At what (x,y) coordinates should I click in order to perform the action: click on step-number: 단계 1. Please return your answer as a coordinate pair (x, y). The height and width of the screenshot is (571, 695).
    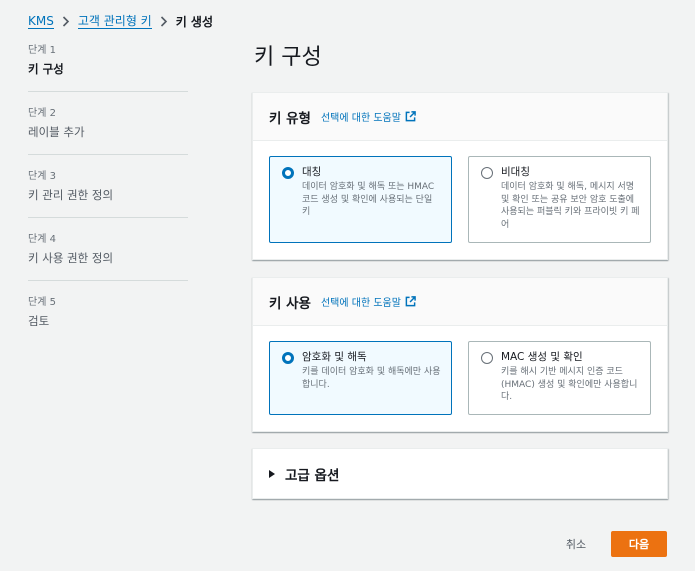
    Looking at the image, I should click on (42, 50).